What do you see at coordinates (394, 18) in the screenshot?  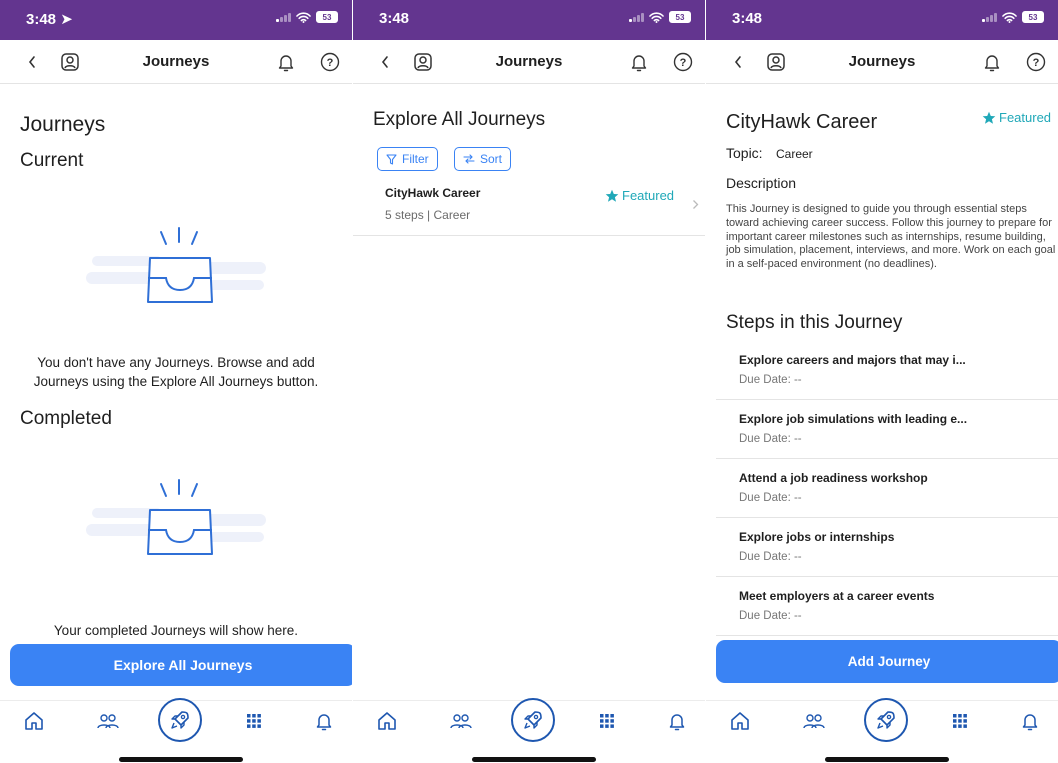 I see `status-time: 3:48` at bounding box center [394, 18].